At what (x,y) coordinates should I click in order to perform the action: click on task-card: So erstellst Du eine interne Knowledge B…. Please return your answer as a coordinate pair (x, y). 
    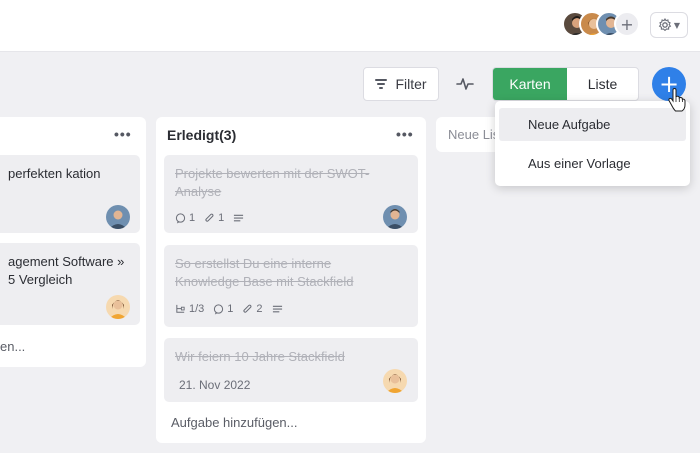
    Looking at the image, I should click on (291, 286).